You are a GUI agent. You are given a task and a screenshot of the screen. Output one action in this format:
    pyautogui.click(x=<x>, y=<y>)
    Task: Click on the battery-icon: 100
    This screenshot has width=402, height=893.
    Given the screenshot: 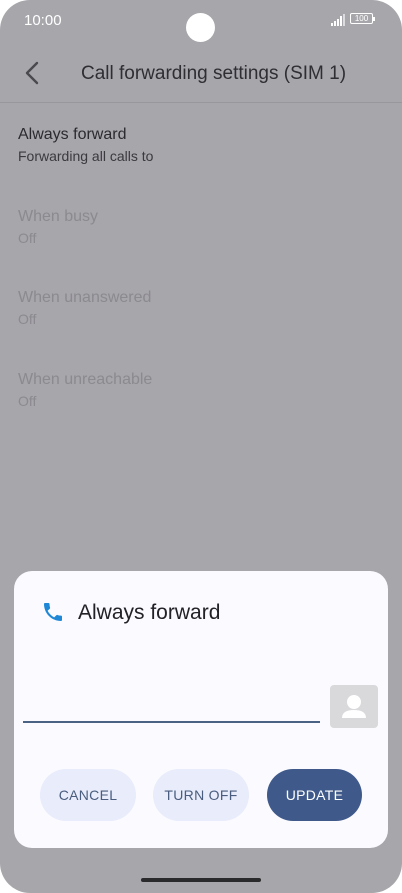 What is the action you would take?
    pyautogui.click(x=362, y=18)
    